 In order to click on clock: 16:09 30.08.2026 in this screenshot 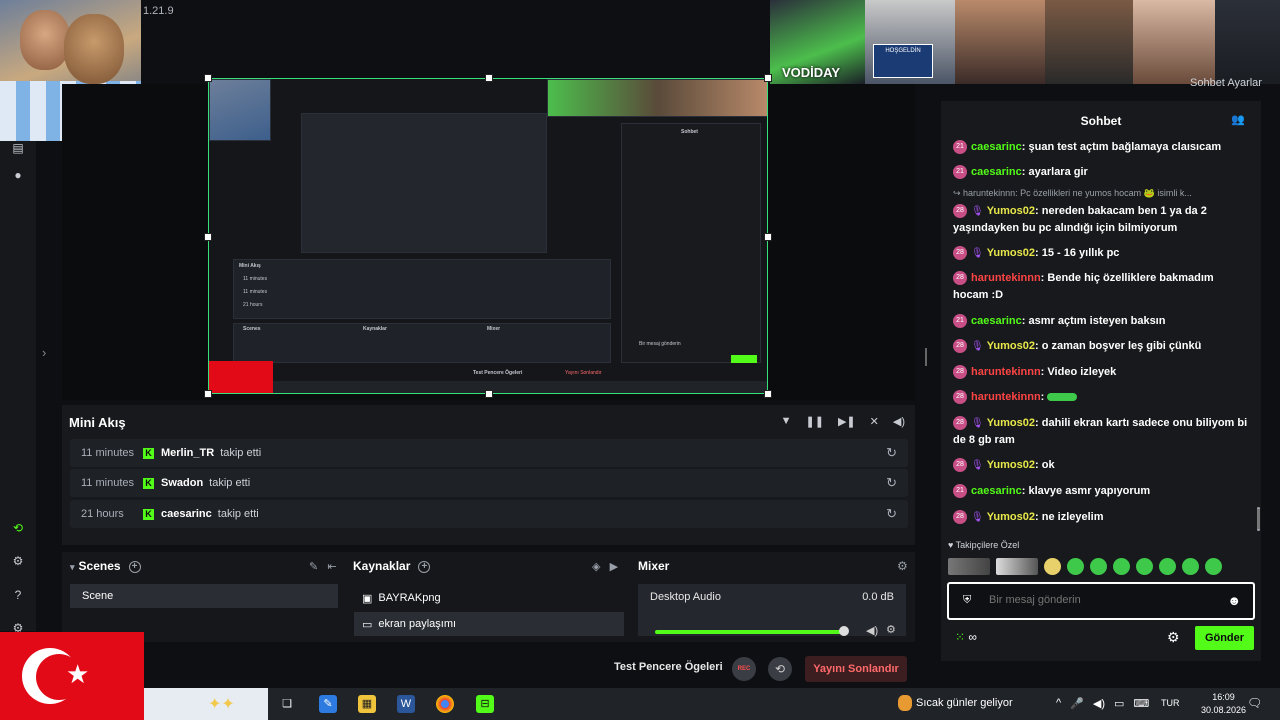, I will do `click(1223, 704)`.